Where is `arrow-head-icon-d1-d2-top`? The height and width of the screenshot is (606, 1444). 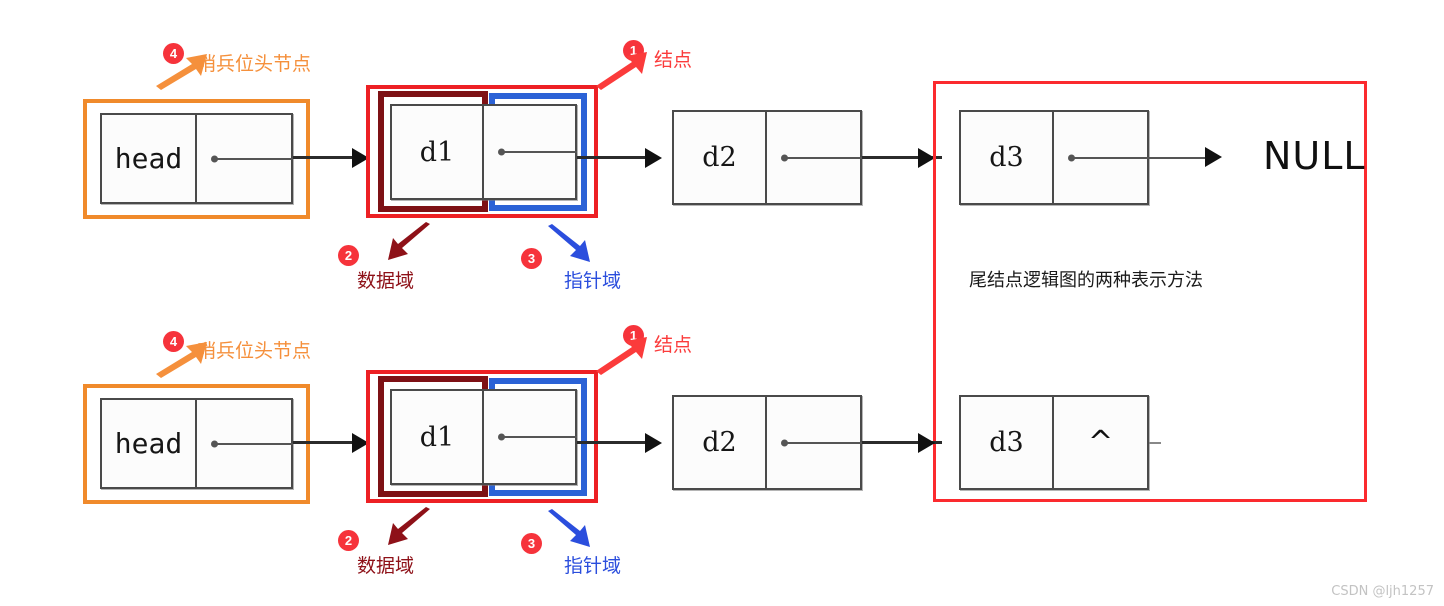
arrow-head-icon-d1-d2-top is located at coordinates (653, 158).